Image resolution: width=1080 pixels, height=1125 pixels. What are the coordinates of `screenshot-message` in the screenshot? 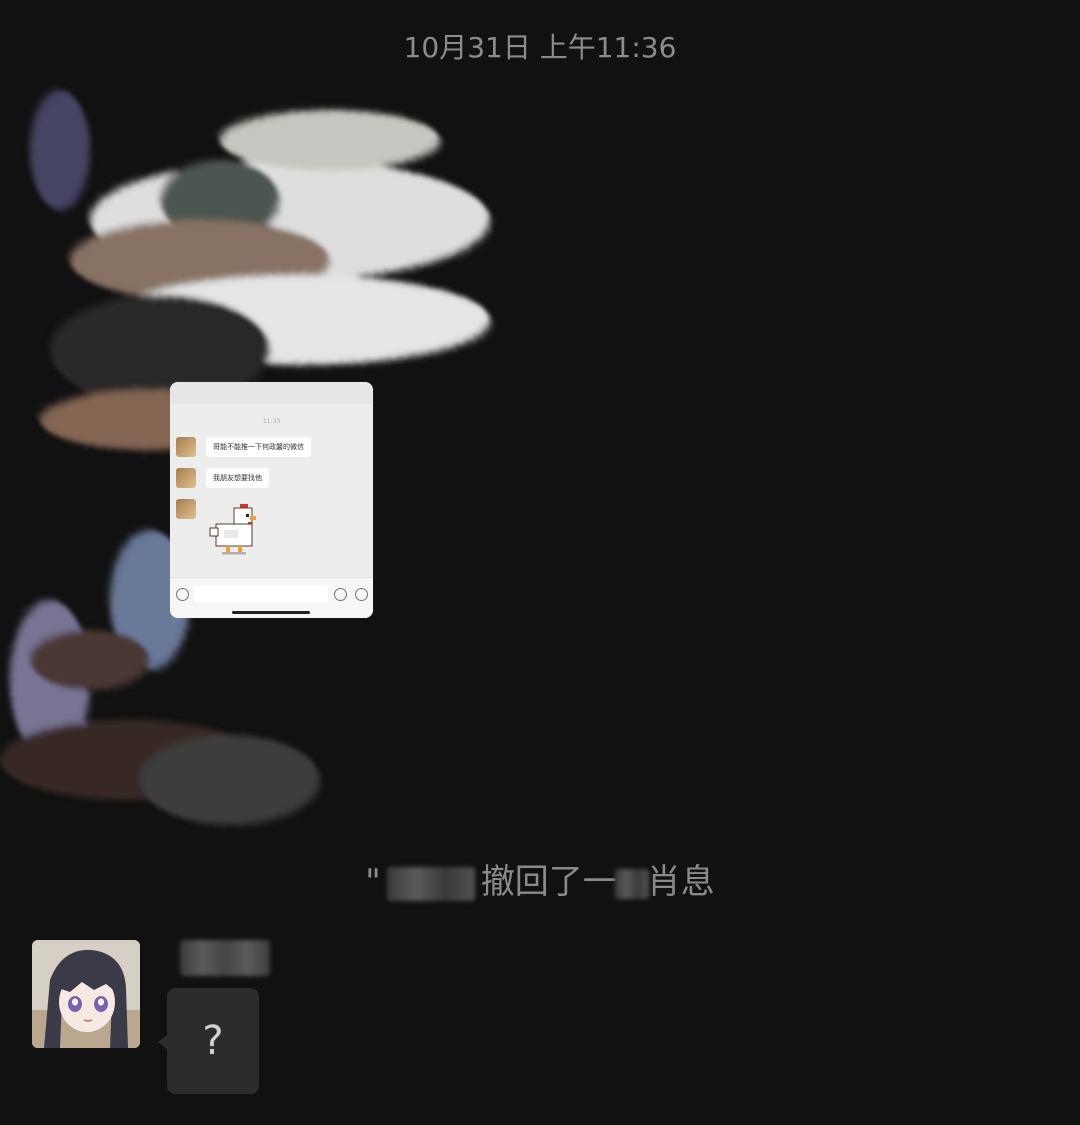 It's located at (186, 509).